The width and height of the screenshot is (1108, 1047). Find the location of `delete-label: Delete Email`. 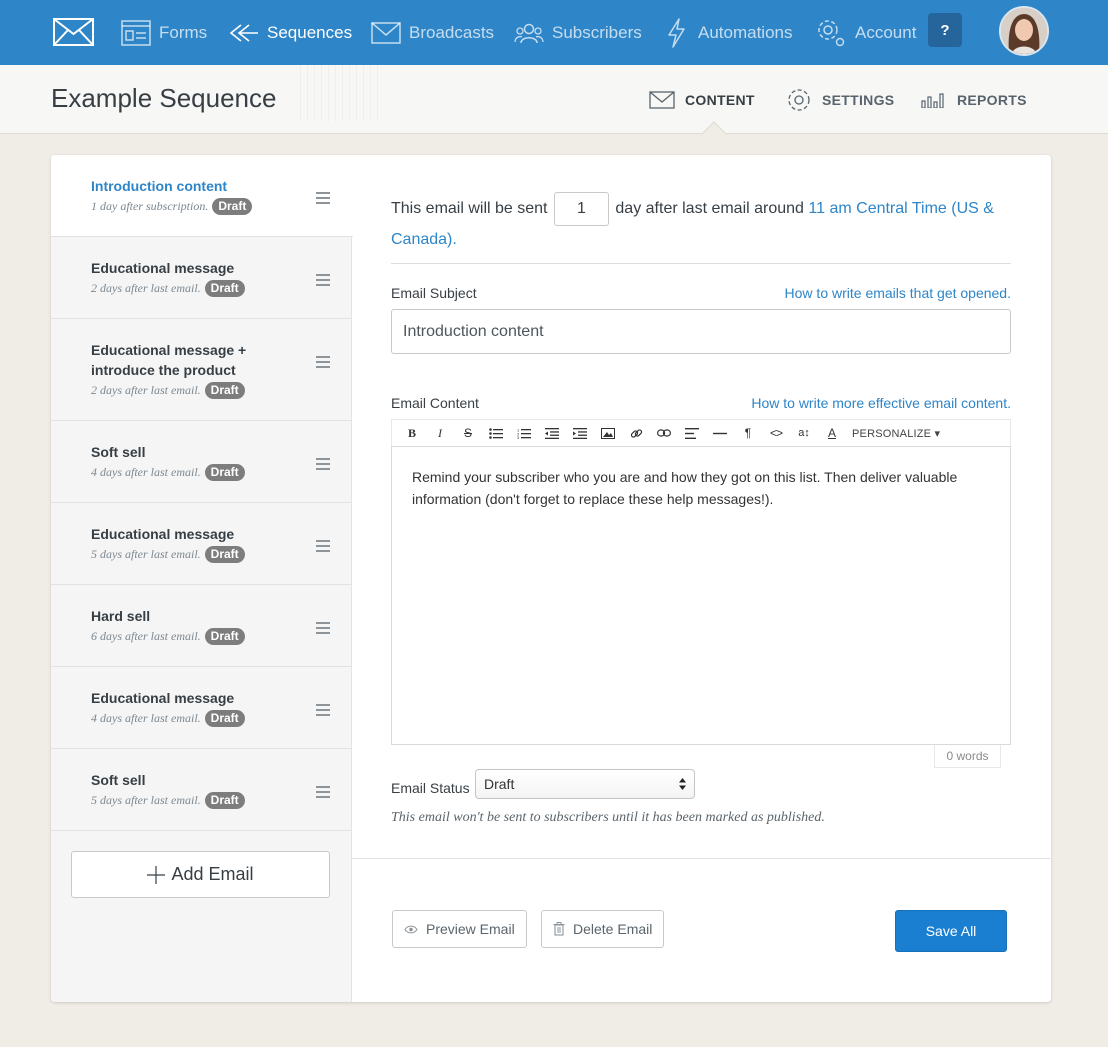

delete-label: Delete Email is located at coordinates (613, 929).